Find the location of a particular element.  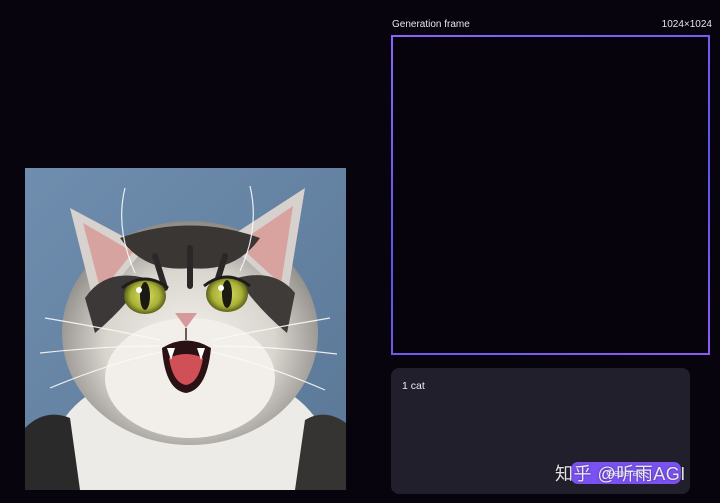

frame-header: Generation frame 1024×1024 is located at coordinates (552, 24).